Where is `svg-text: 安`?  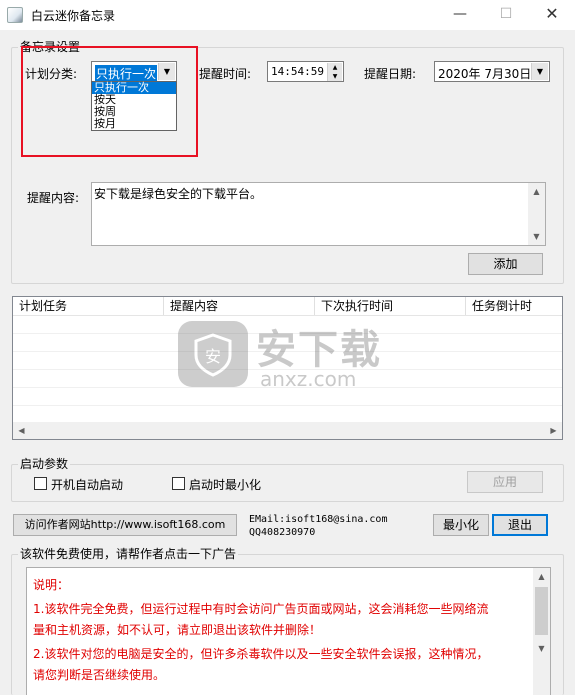 svg-text: 安 is located at coordinates (213, 356).